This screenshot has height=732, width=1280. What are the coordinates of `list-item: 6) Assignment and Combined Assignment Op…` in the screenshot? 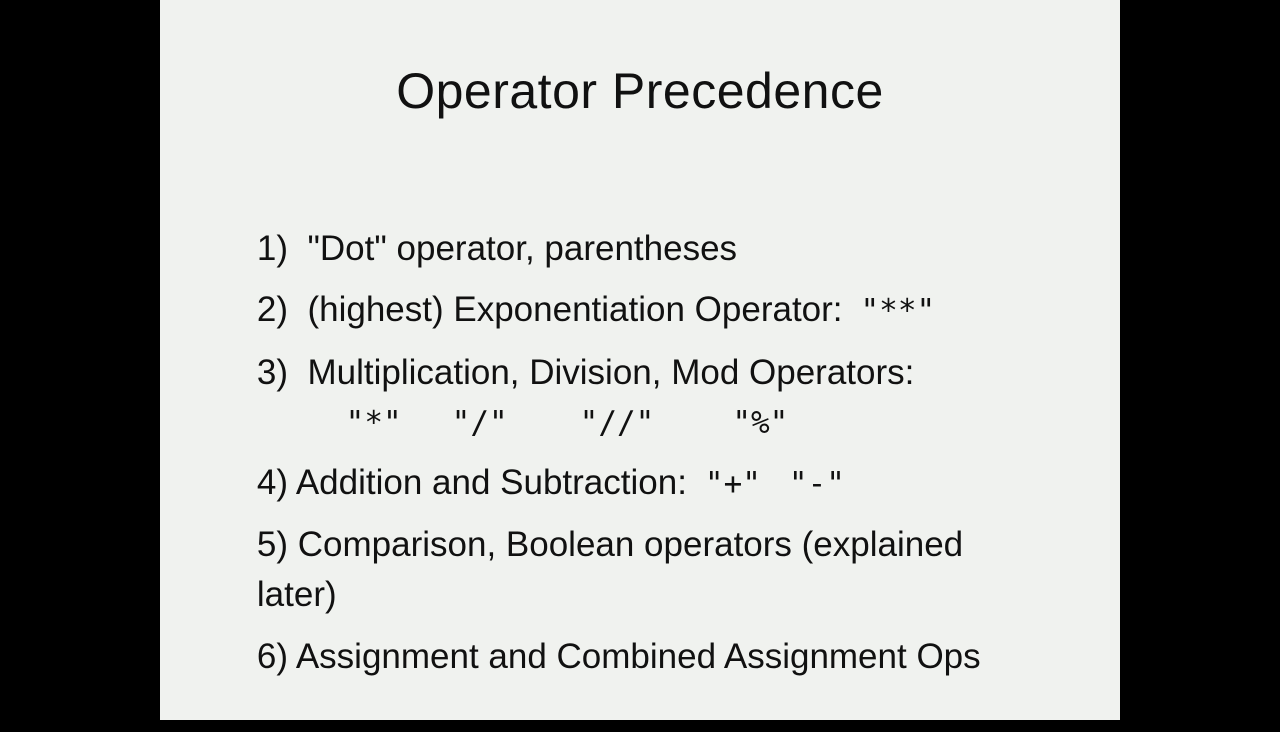 It's located at (599, 657).